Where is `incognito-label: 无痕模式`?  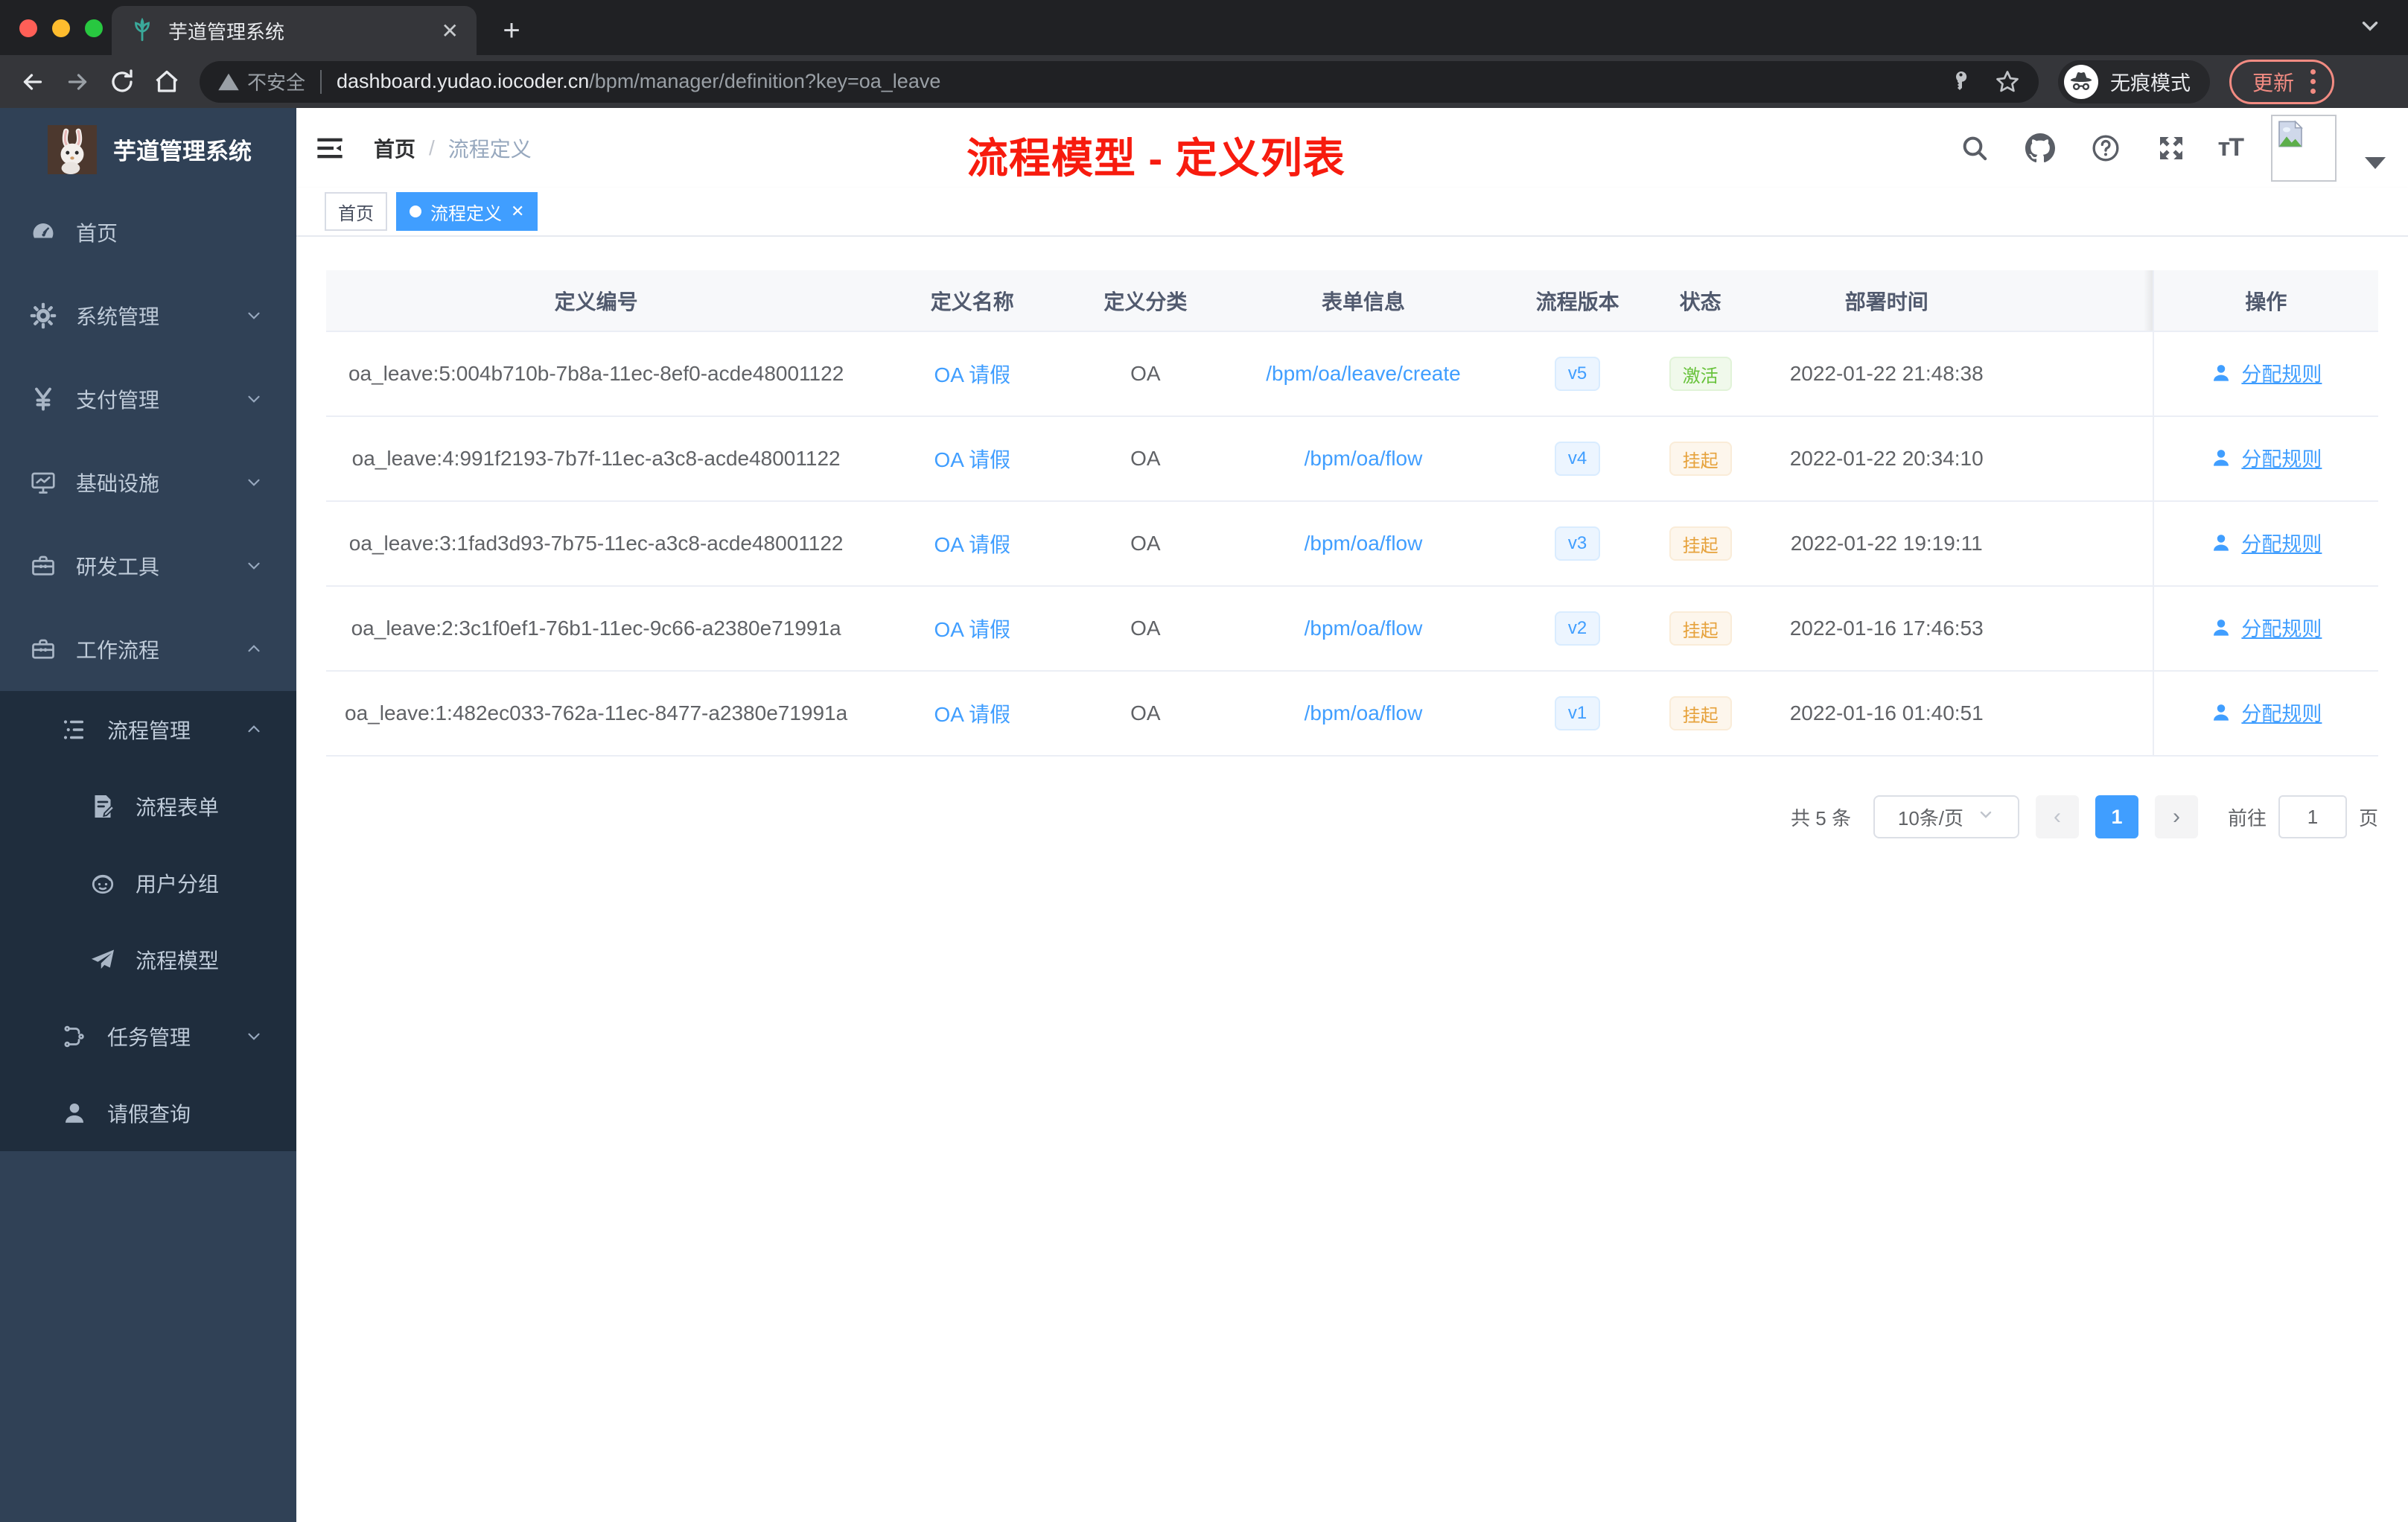 incognito-label: 无痕模式 is located at coordinates (2150, 83).